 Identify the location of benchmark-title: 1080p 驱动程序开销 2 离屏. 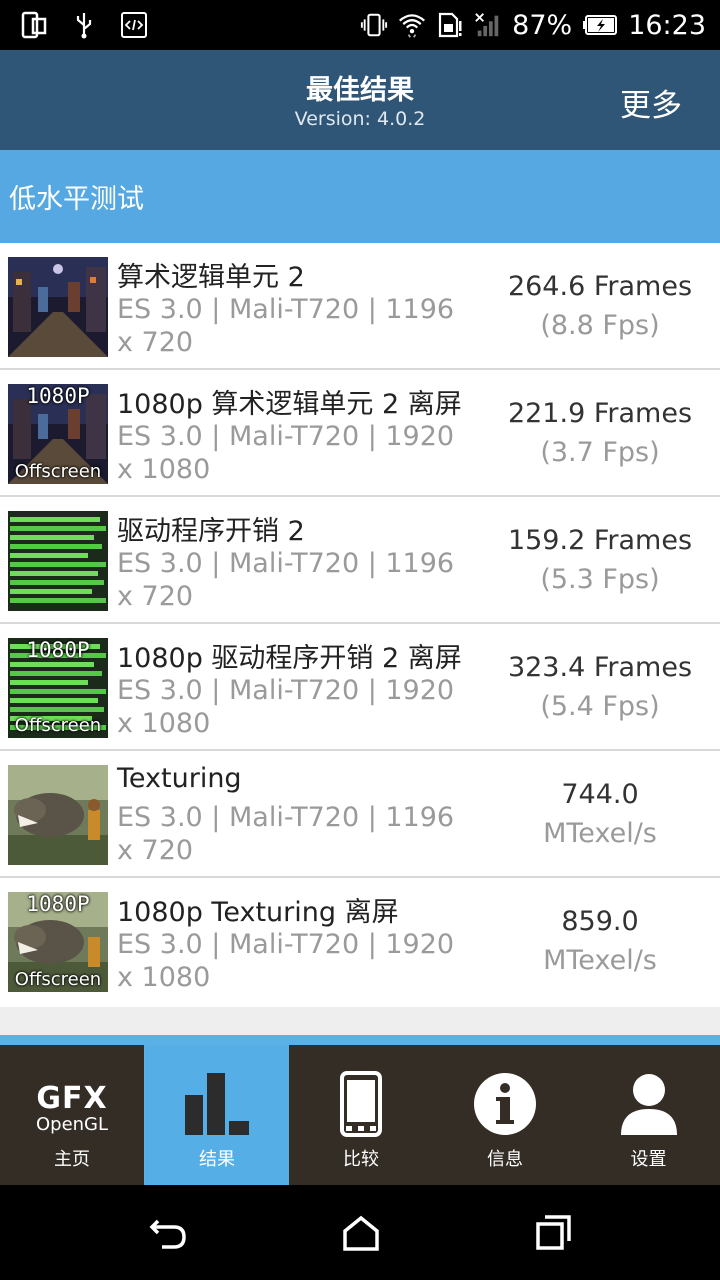
(289, 658).